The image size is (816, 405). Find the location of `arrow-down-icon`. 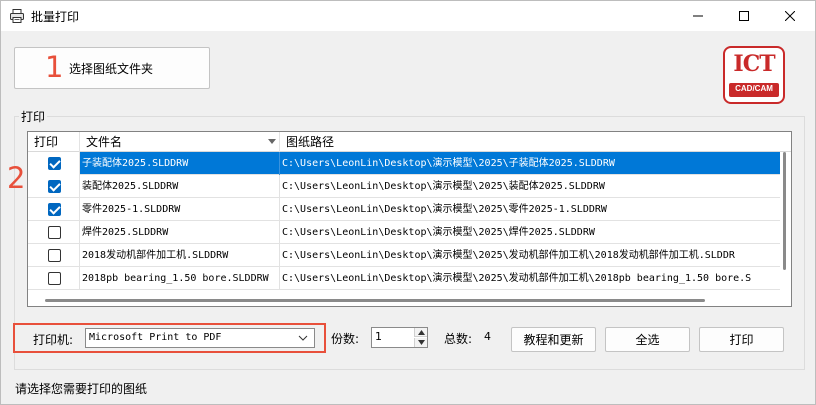

arrow-down-icon is located at coordinates (421, 342).